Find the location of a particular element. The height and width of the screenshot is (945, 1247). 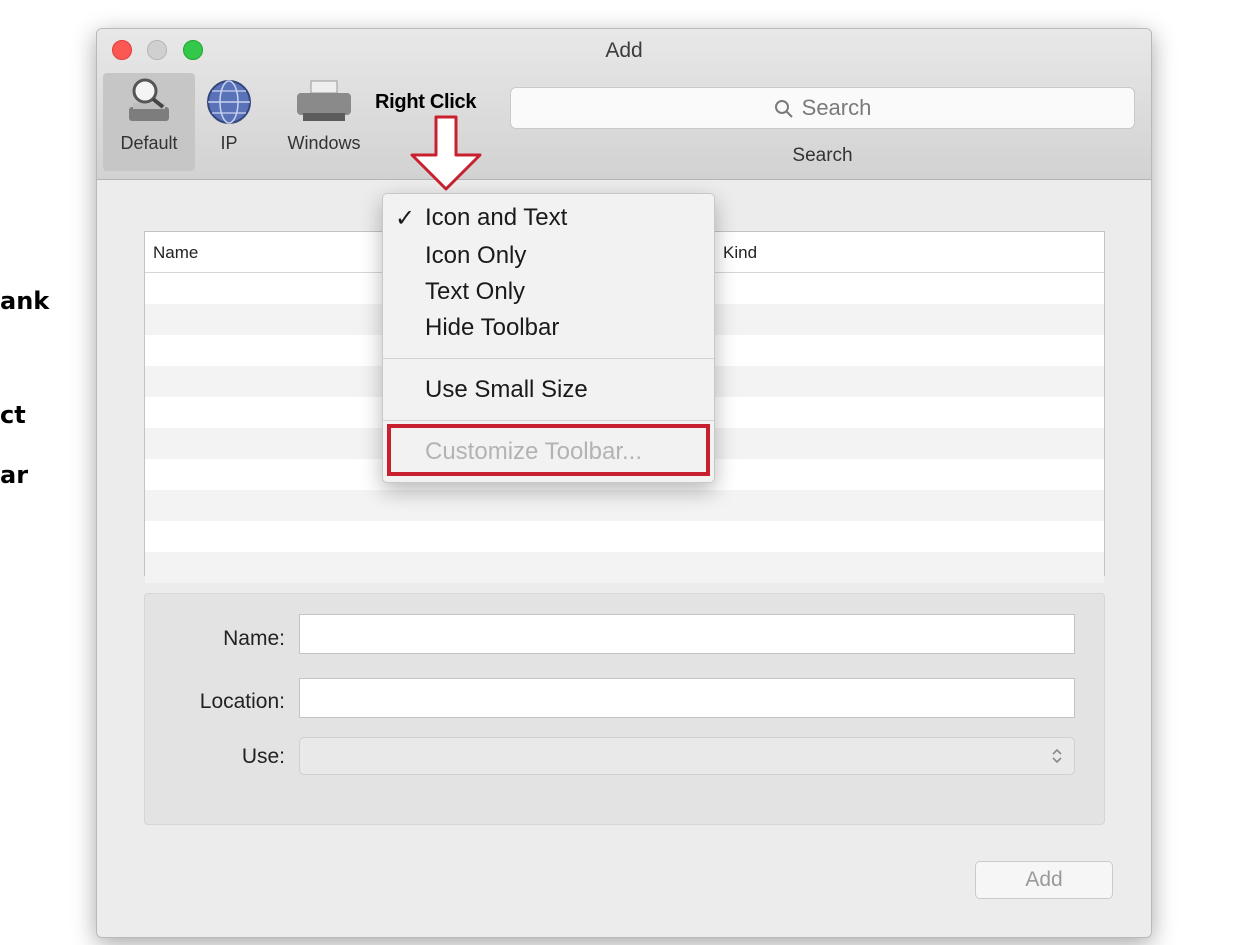

name-label: Name: is located at coordinates (254, 638).